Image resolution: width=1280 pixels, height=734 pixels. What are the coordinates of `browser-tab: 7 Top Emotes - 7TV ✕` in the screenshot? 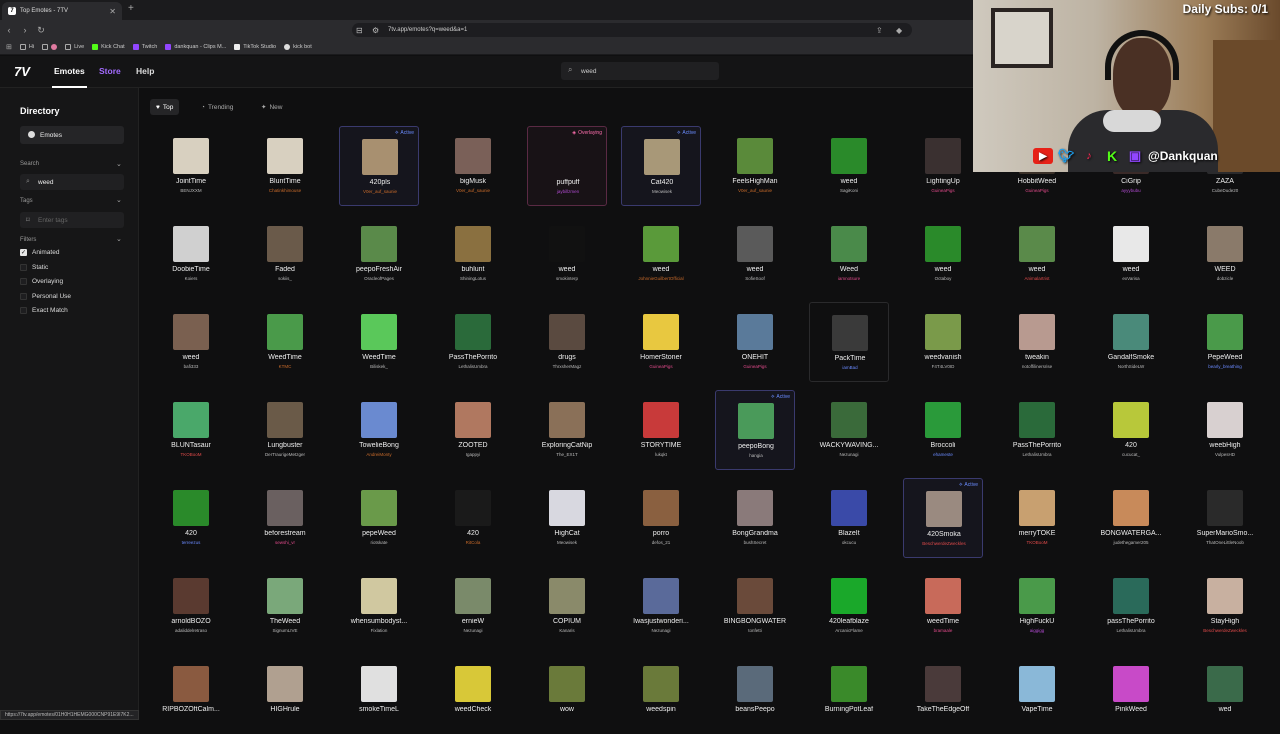 It's located at (62, 11).